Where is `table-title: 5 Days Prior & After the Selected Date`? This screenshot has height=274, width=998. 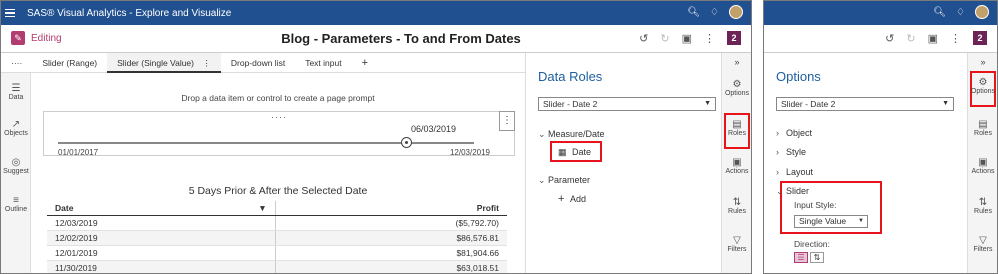 table-title: 5 Days Prior & After the Selected Date is located at coordinates (278, 191).